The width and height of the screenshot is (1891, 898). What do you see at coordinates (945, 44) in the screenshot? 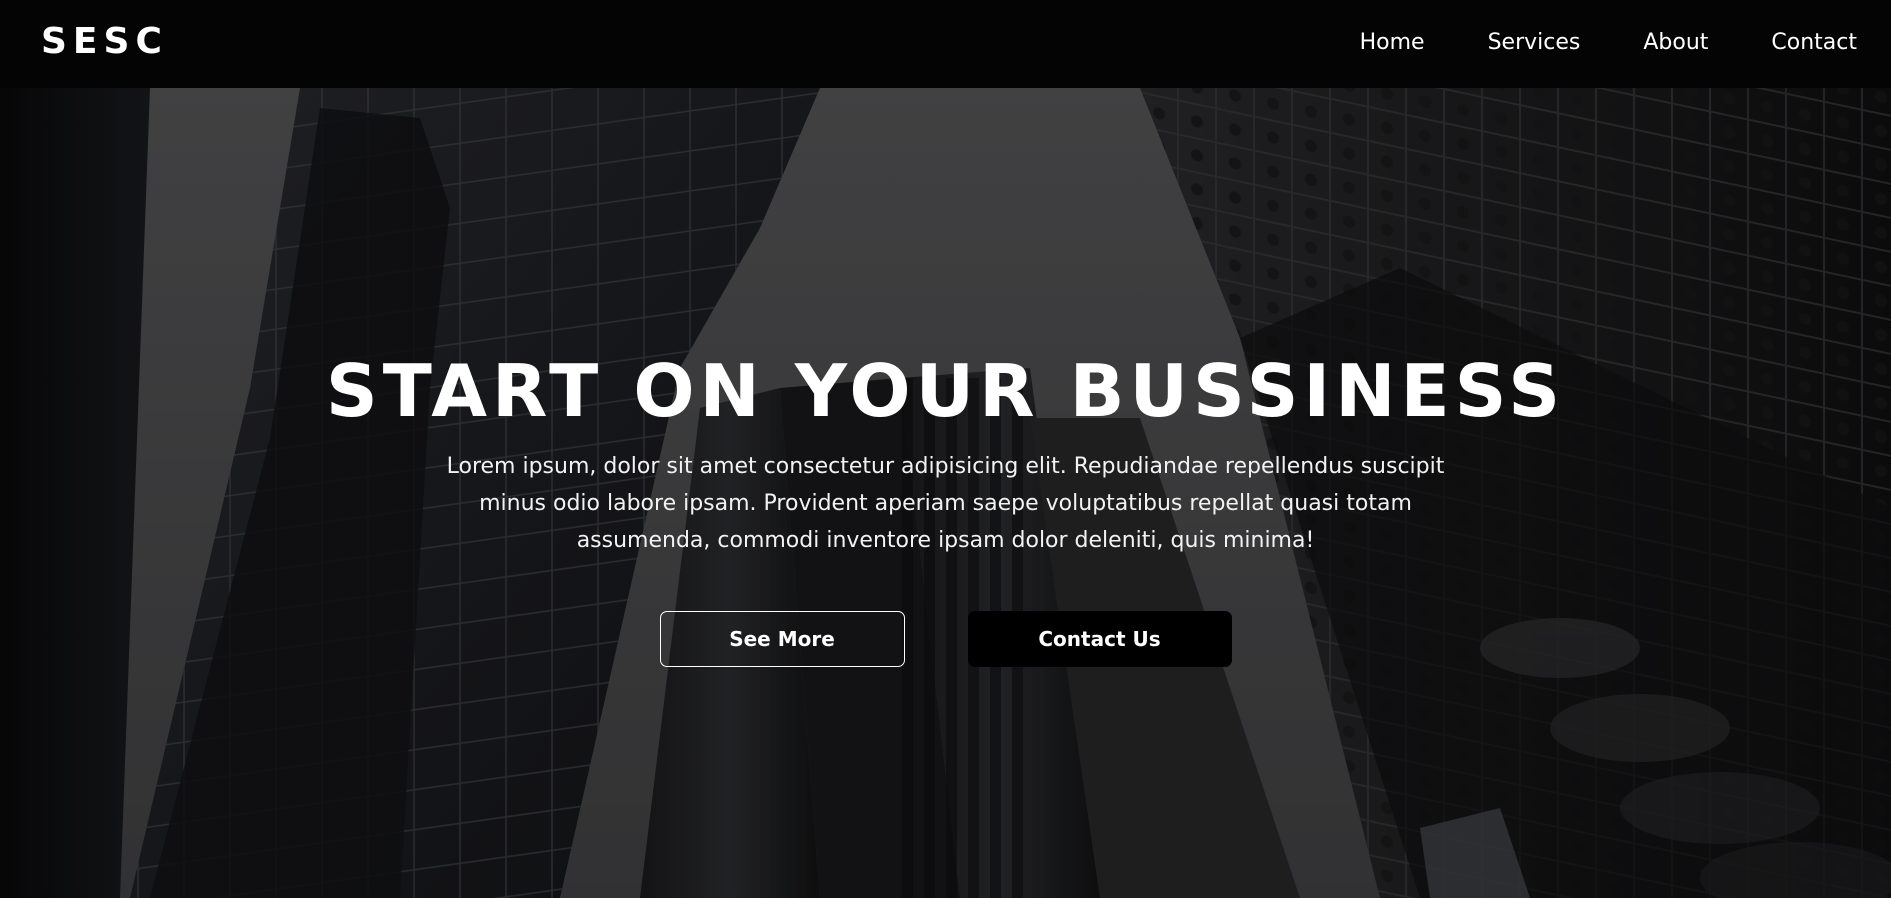
I see `navbar: SESC Home Services About Contact` at bounding box center [945, 44].